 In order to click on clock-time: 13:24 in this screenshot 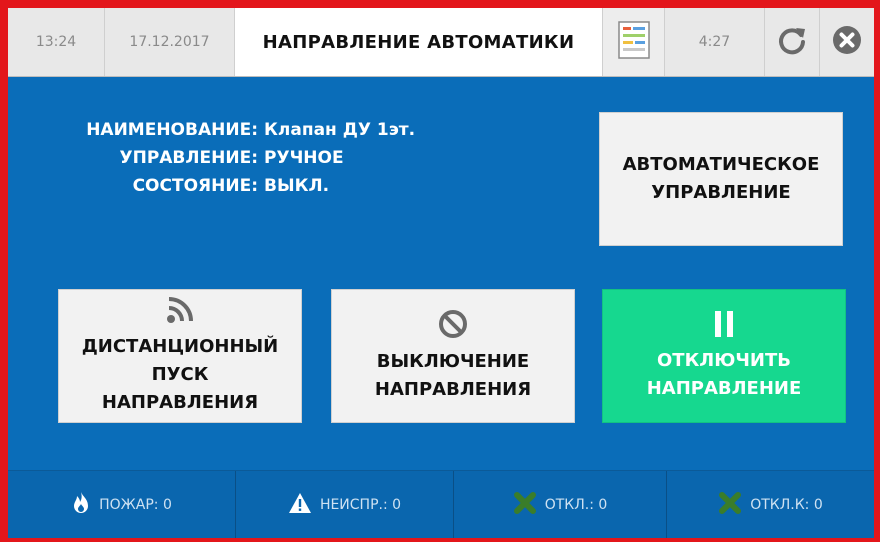, I will do `click(56, 42)`.